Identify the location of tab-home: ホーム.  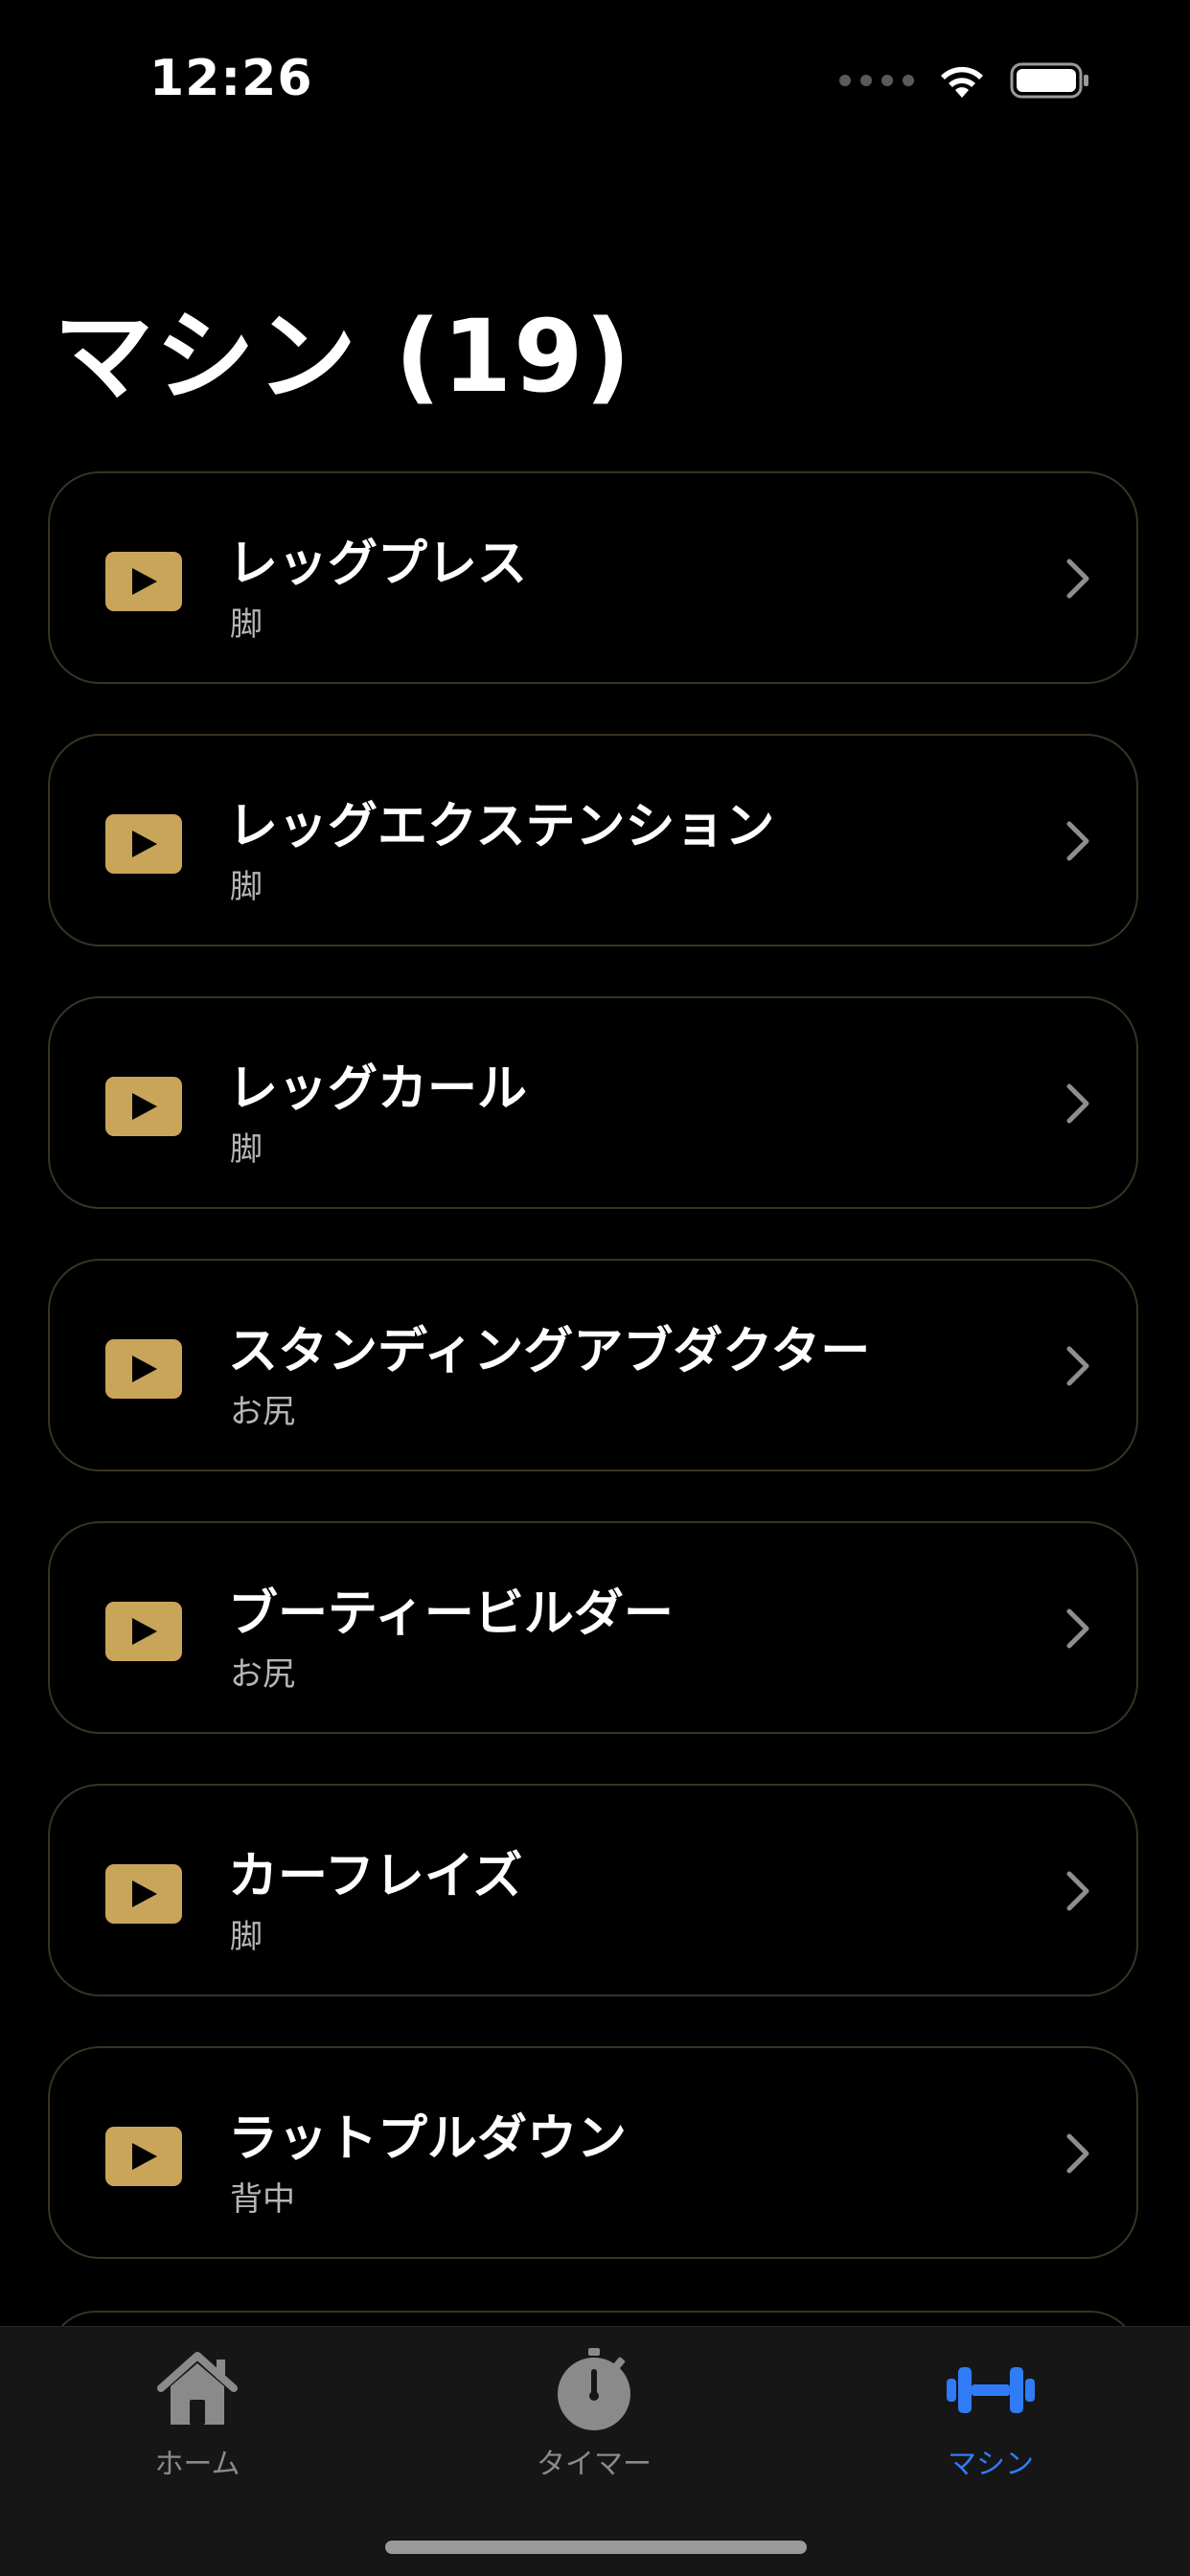
(197, 2418).